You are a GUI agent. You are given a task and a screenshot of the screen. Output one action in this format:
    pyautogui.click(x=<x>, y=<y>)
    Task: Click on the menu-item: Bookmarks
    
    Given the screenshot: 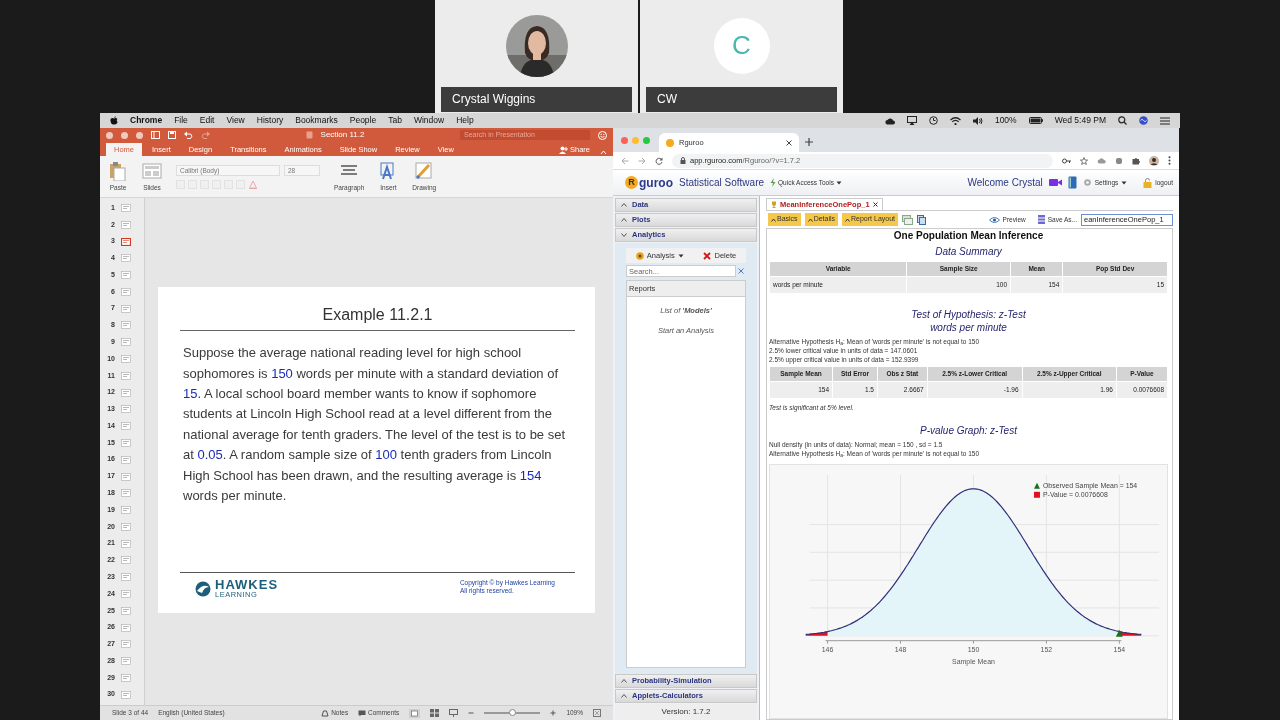 What is the action you would take?
    pyautogui.click(x=316, y=120)
    